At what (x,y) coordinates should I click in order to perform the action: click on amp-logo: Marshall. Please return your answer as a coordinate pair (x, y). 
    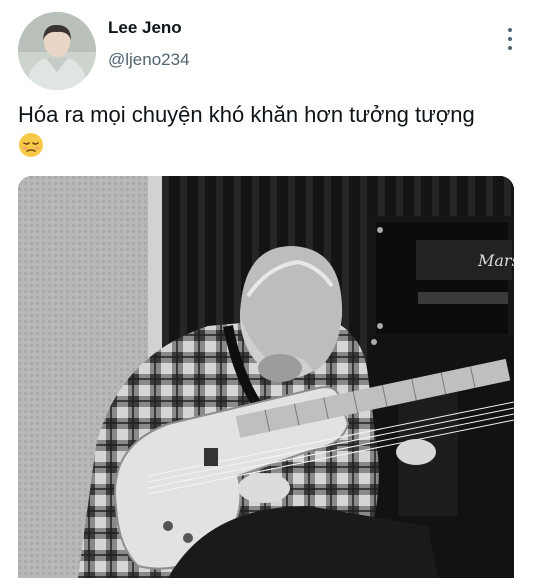
    Looking at the image, I should click on (495, 260).